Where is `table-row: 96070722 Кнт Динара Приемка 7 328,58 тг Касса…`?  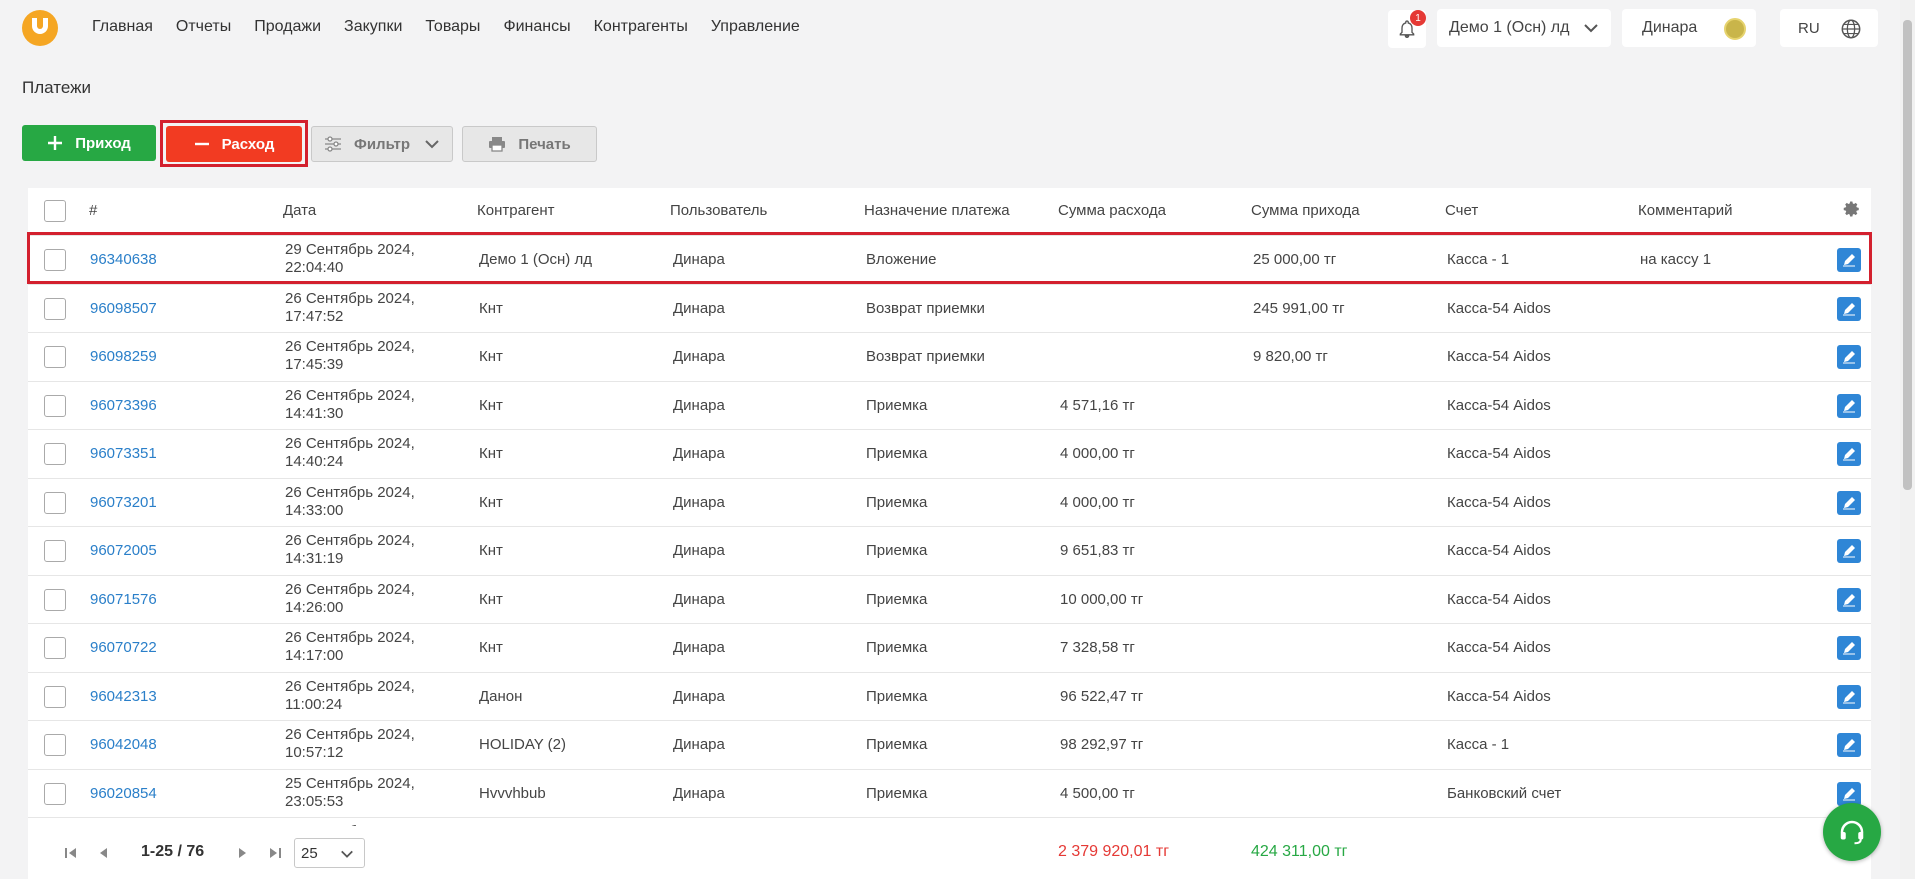 table-row: 96070722 Кнт Динара Приемка 7 328,58 тг Касса… is located at coordinates (949, 647).